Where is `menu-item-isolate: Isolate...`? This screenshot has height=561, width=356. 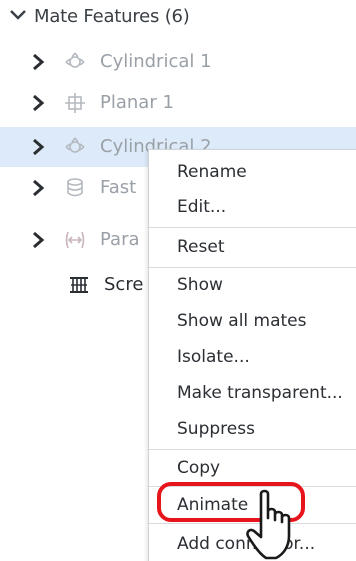 menu-item-isolate: Isolate... is located at coordinates (252, 357).